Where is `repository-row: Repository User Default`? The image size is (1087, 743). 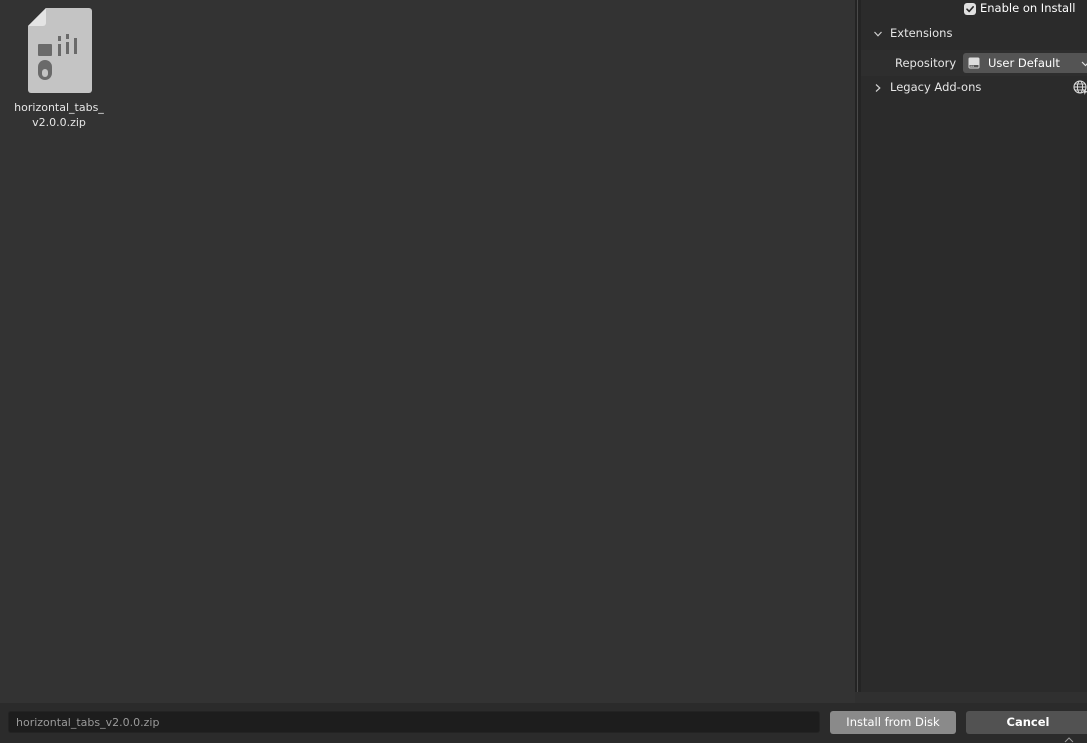 repository-row: Repository User Default is located at coordinates (974, 63).